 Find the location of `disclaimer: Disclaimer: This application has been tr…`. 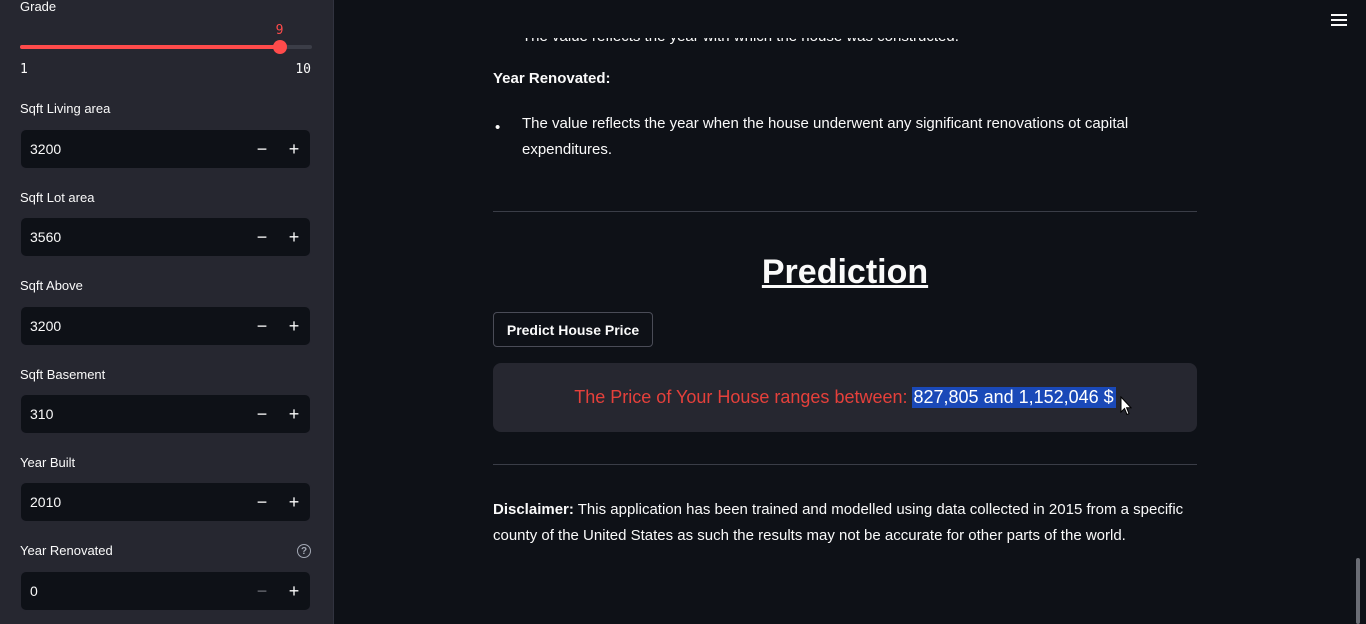

disclaimer: Disclaimer: This application has been tr… is located at coordinates (843, 523).